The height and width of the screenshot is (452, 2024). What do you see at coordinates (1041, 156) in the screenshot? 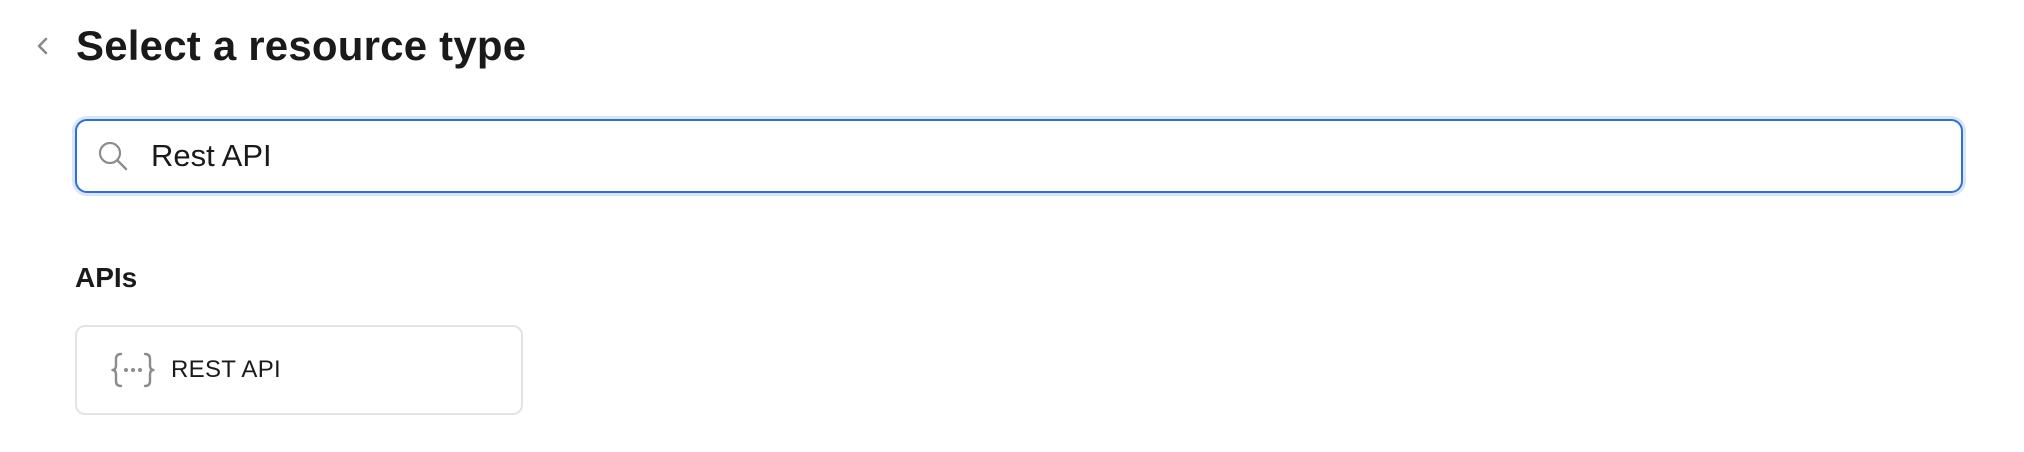
I see `search-input` at bounding box center [1041, 156].